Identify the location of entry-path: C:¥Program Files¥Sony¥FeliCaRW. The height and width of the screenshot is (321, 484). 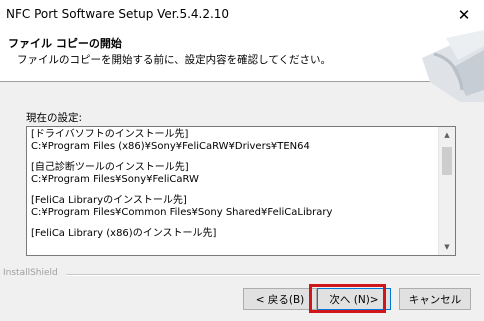
(115, 179).